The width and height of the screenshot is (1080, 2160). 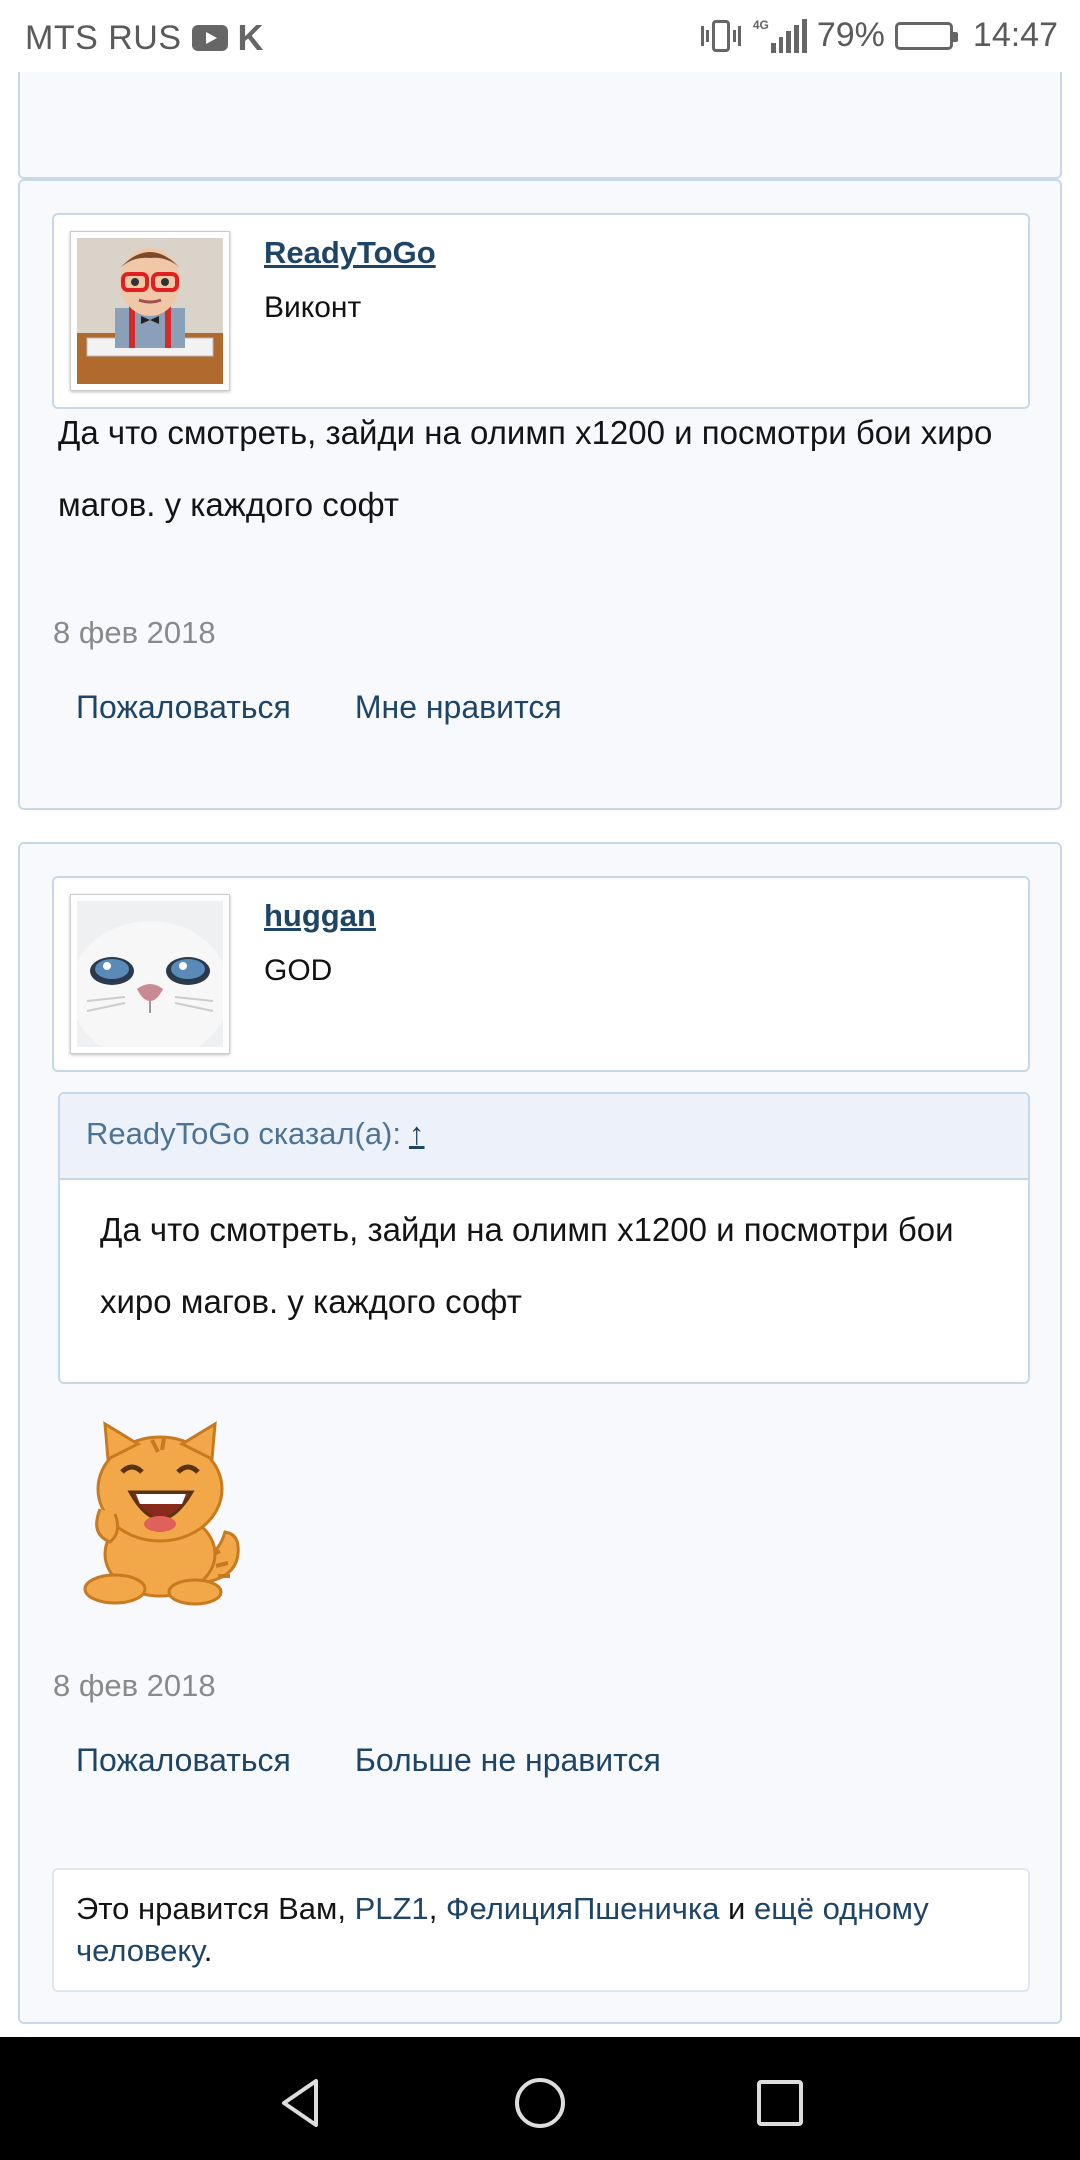 I want to click on username-link: huggan, so click(x=320, y=916).